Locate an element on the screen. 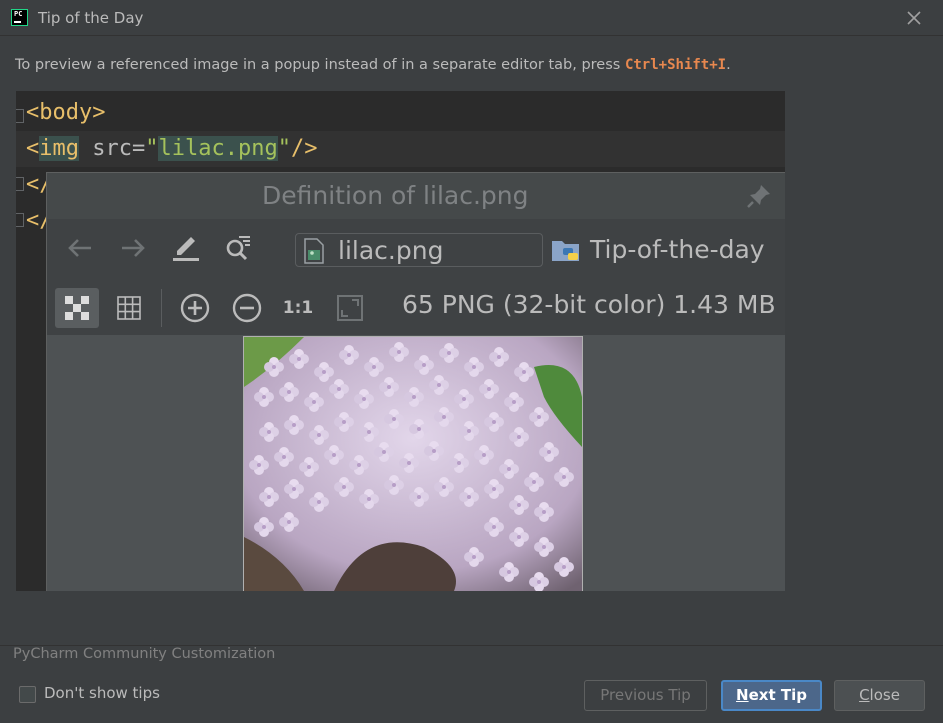 The width and height of the screenshot is (943, 723). chessboard-icon is located at coordinates (77, 308).